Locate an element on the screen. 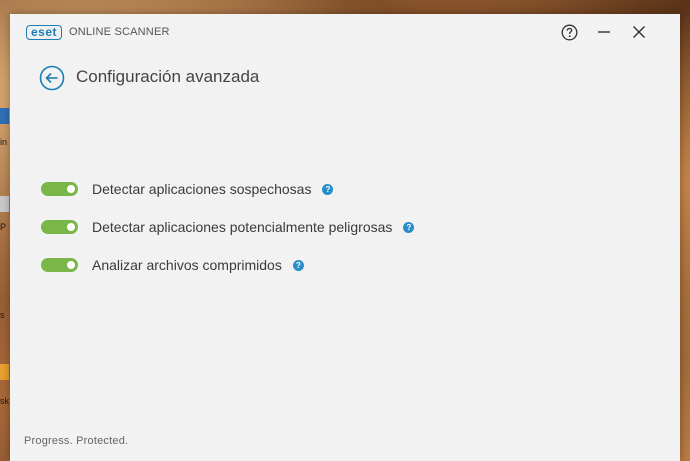  close-button is located at coordinates (639, 32).